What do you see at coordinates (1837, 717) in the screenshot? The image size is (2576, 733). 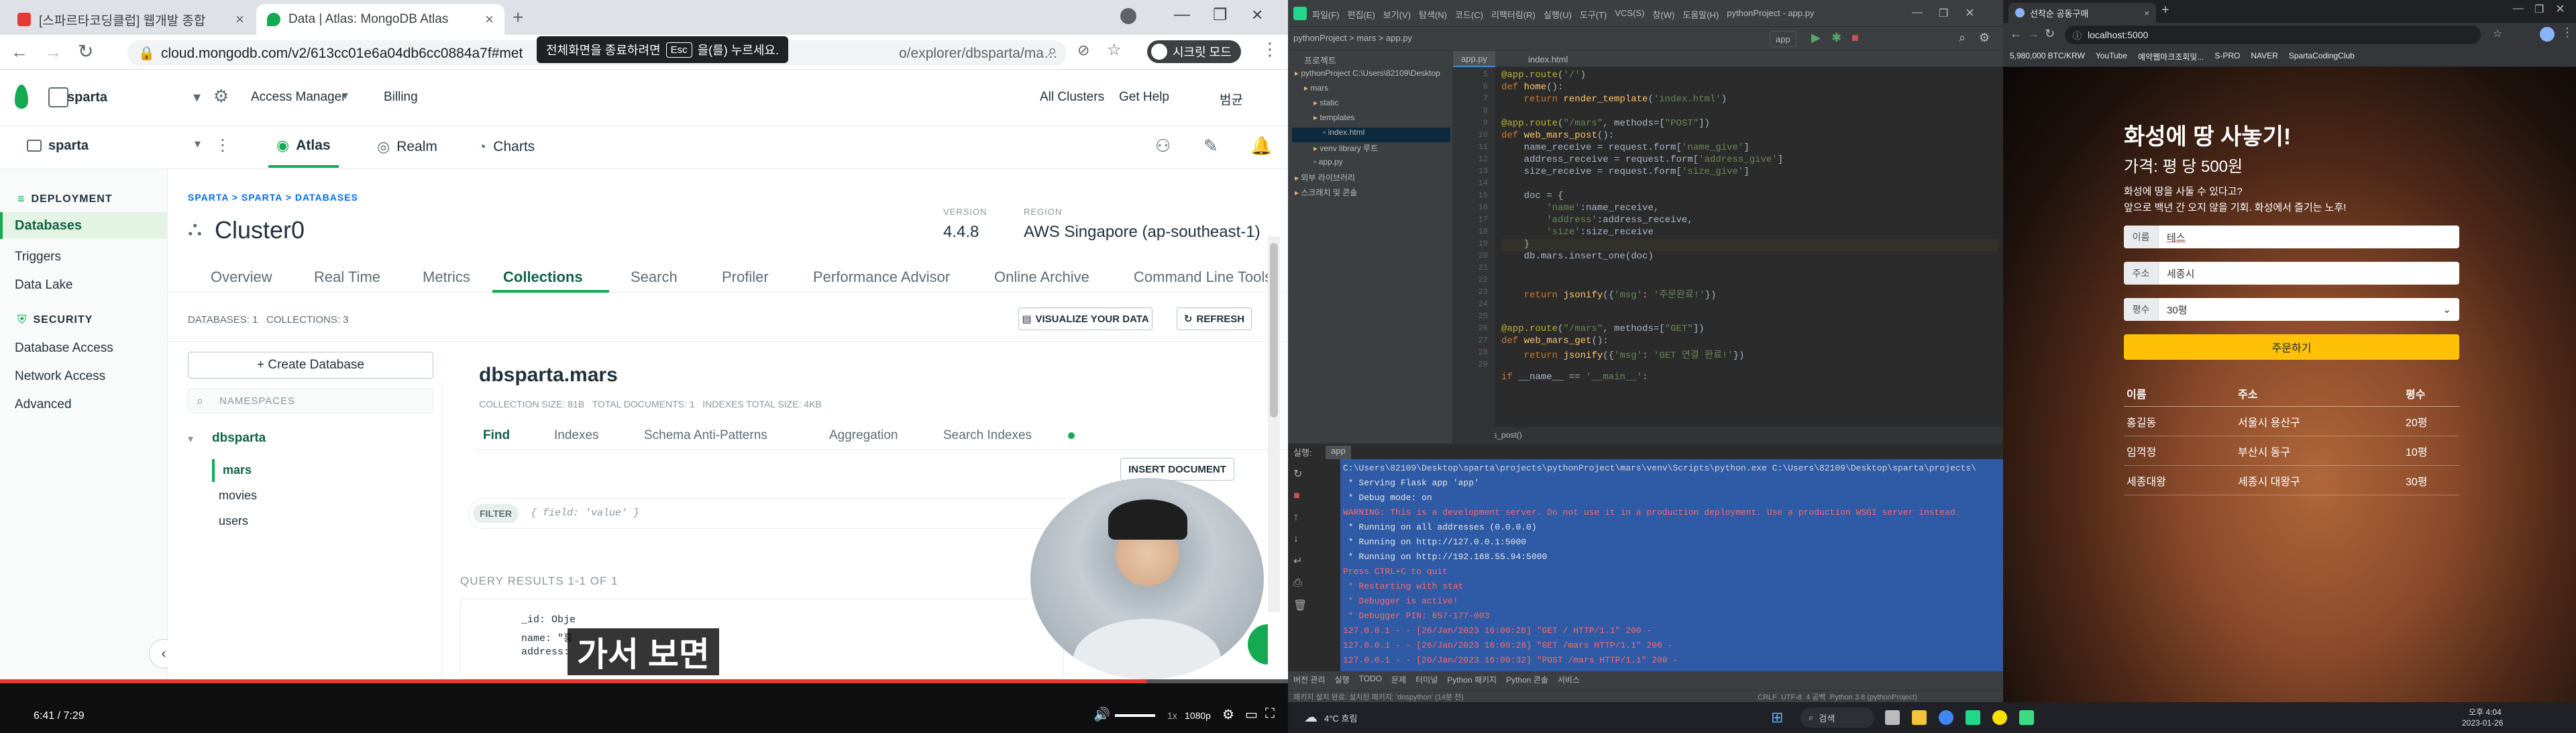 I see `taskbar-search: ⌕ 검색` at bounding box center [1837, 717].